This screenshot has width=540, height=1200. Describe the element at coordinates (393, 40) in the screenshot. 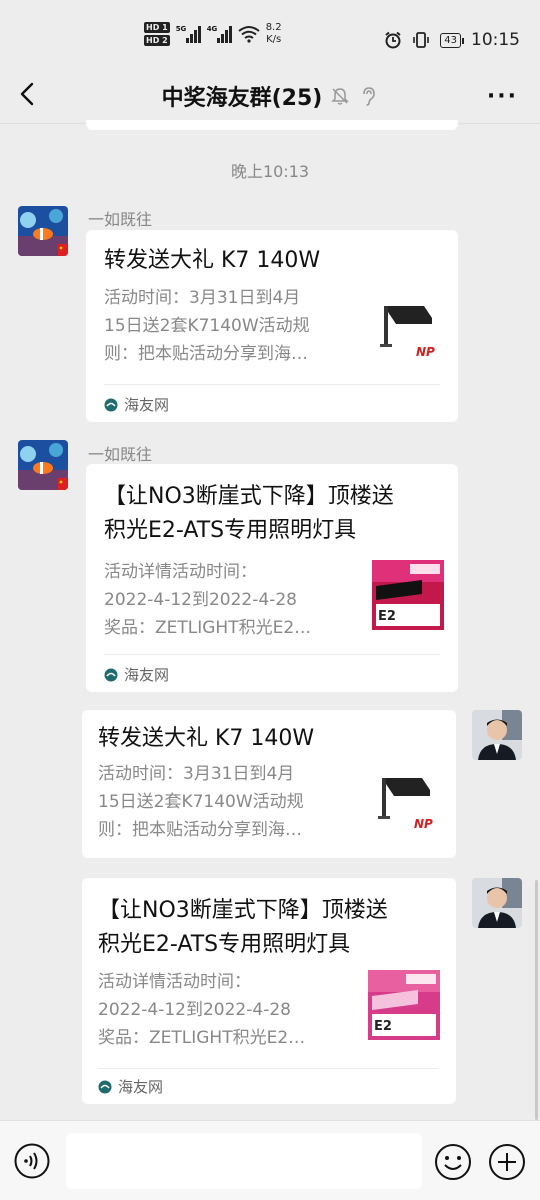

I see `alarm-icon` at that location.